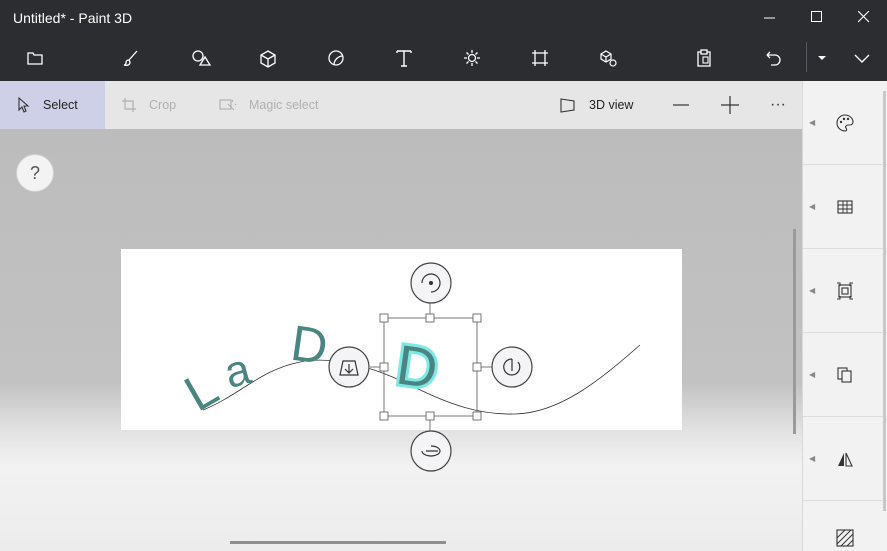  I want to click on magic-select-button: Magic select, so click(268, 105).